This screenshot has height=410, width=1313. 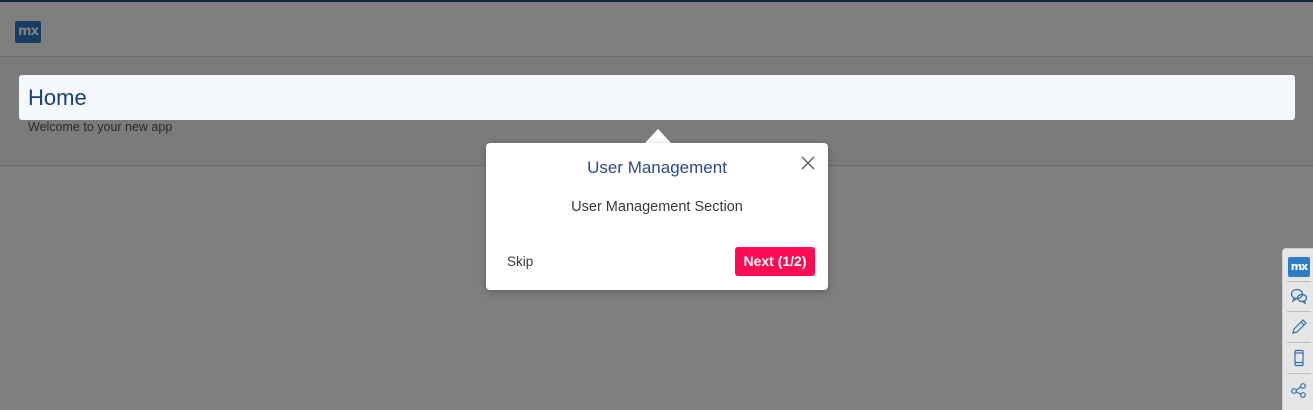 I want to click on tour-highlight-target: Home, so click(x=657, y=97).